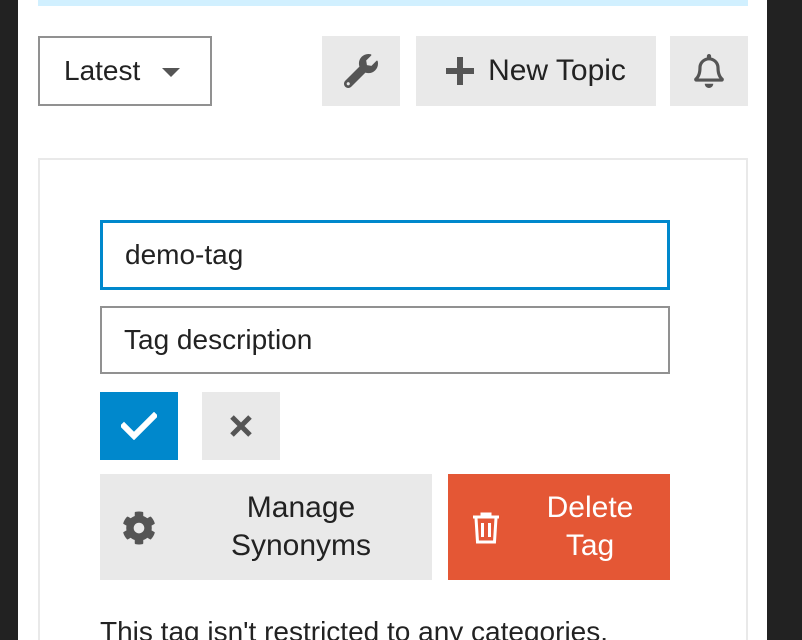 The width and height of the screenshot is (802, 640). I want to click on manage-synonyms-button: Manage Synonyms, so click(266, 527).